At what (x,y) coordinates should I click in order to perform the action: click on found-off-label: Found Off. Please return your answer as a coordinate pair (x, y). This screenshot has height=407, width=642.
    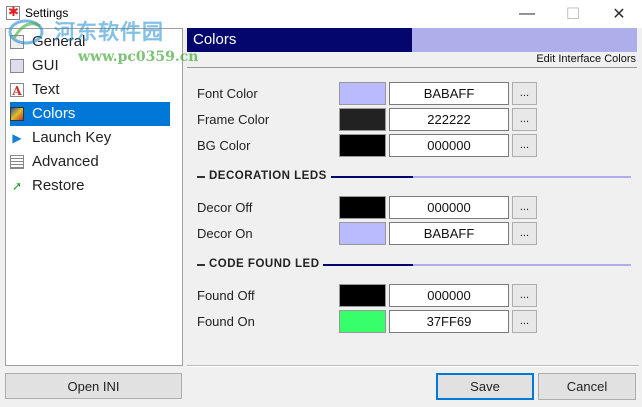
    Looking at the image, I should click on (226, 295).